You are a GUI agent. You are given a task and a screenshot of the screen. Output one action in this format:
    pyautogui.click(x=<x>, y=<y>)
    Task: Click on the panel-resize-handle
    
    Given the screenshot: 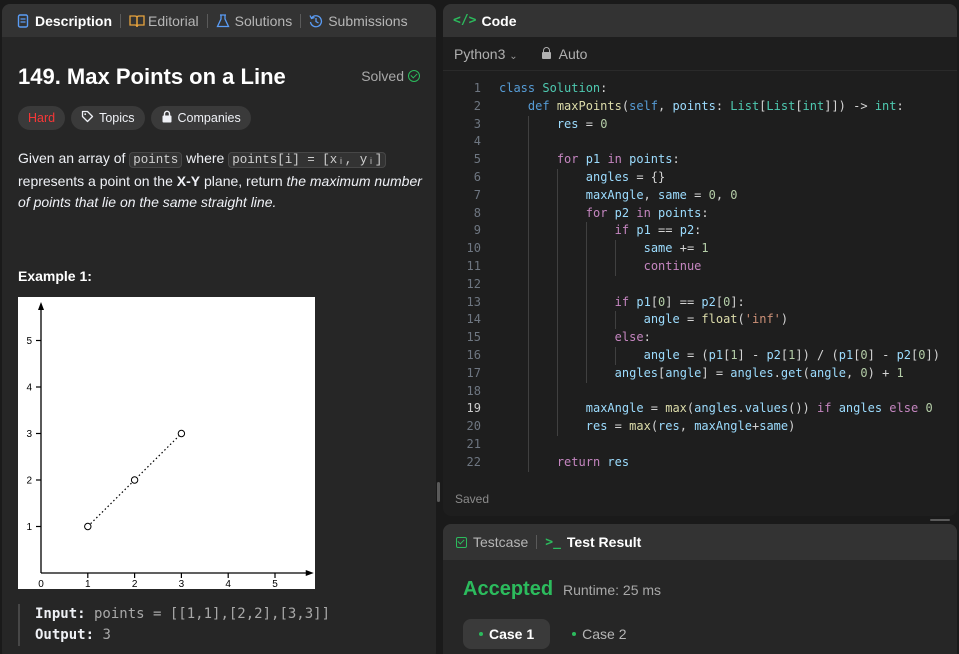 What is the action you would take?
    pyautogui.click(x=438, y=492)
    